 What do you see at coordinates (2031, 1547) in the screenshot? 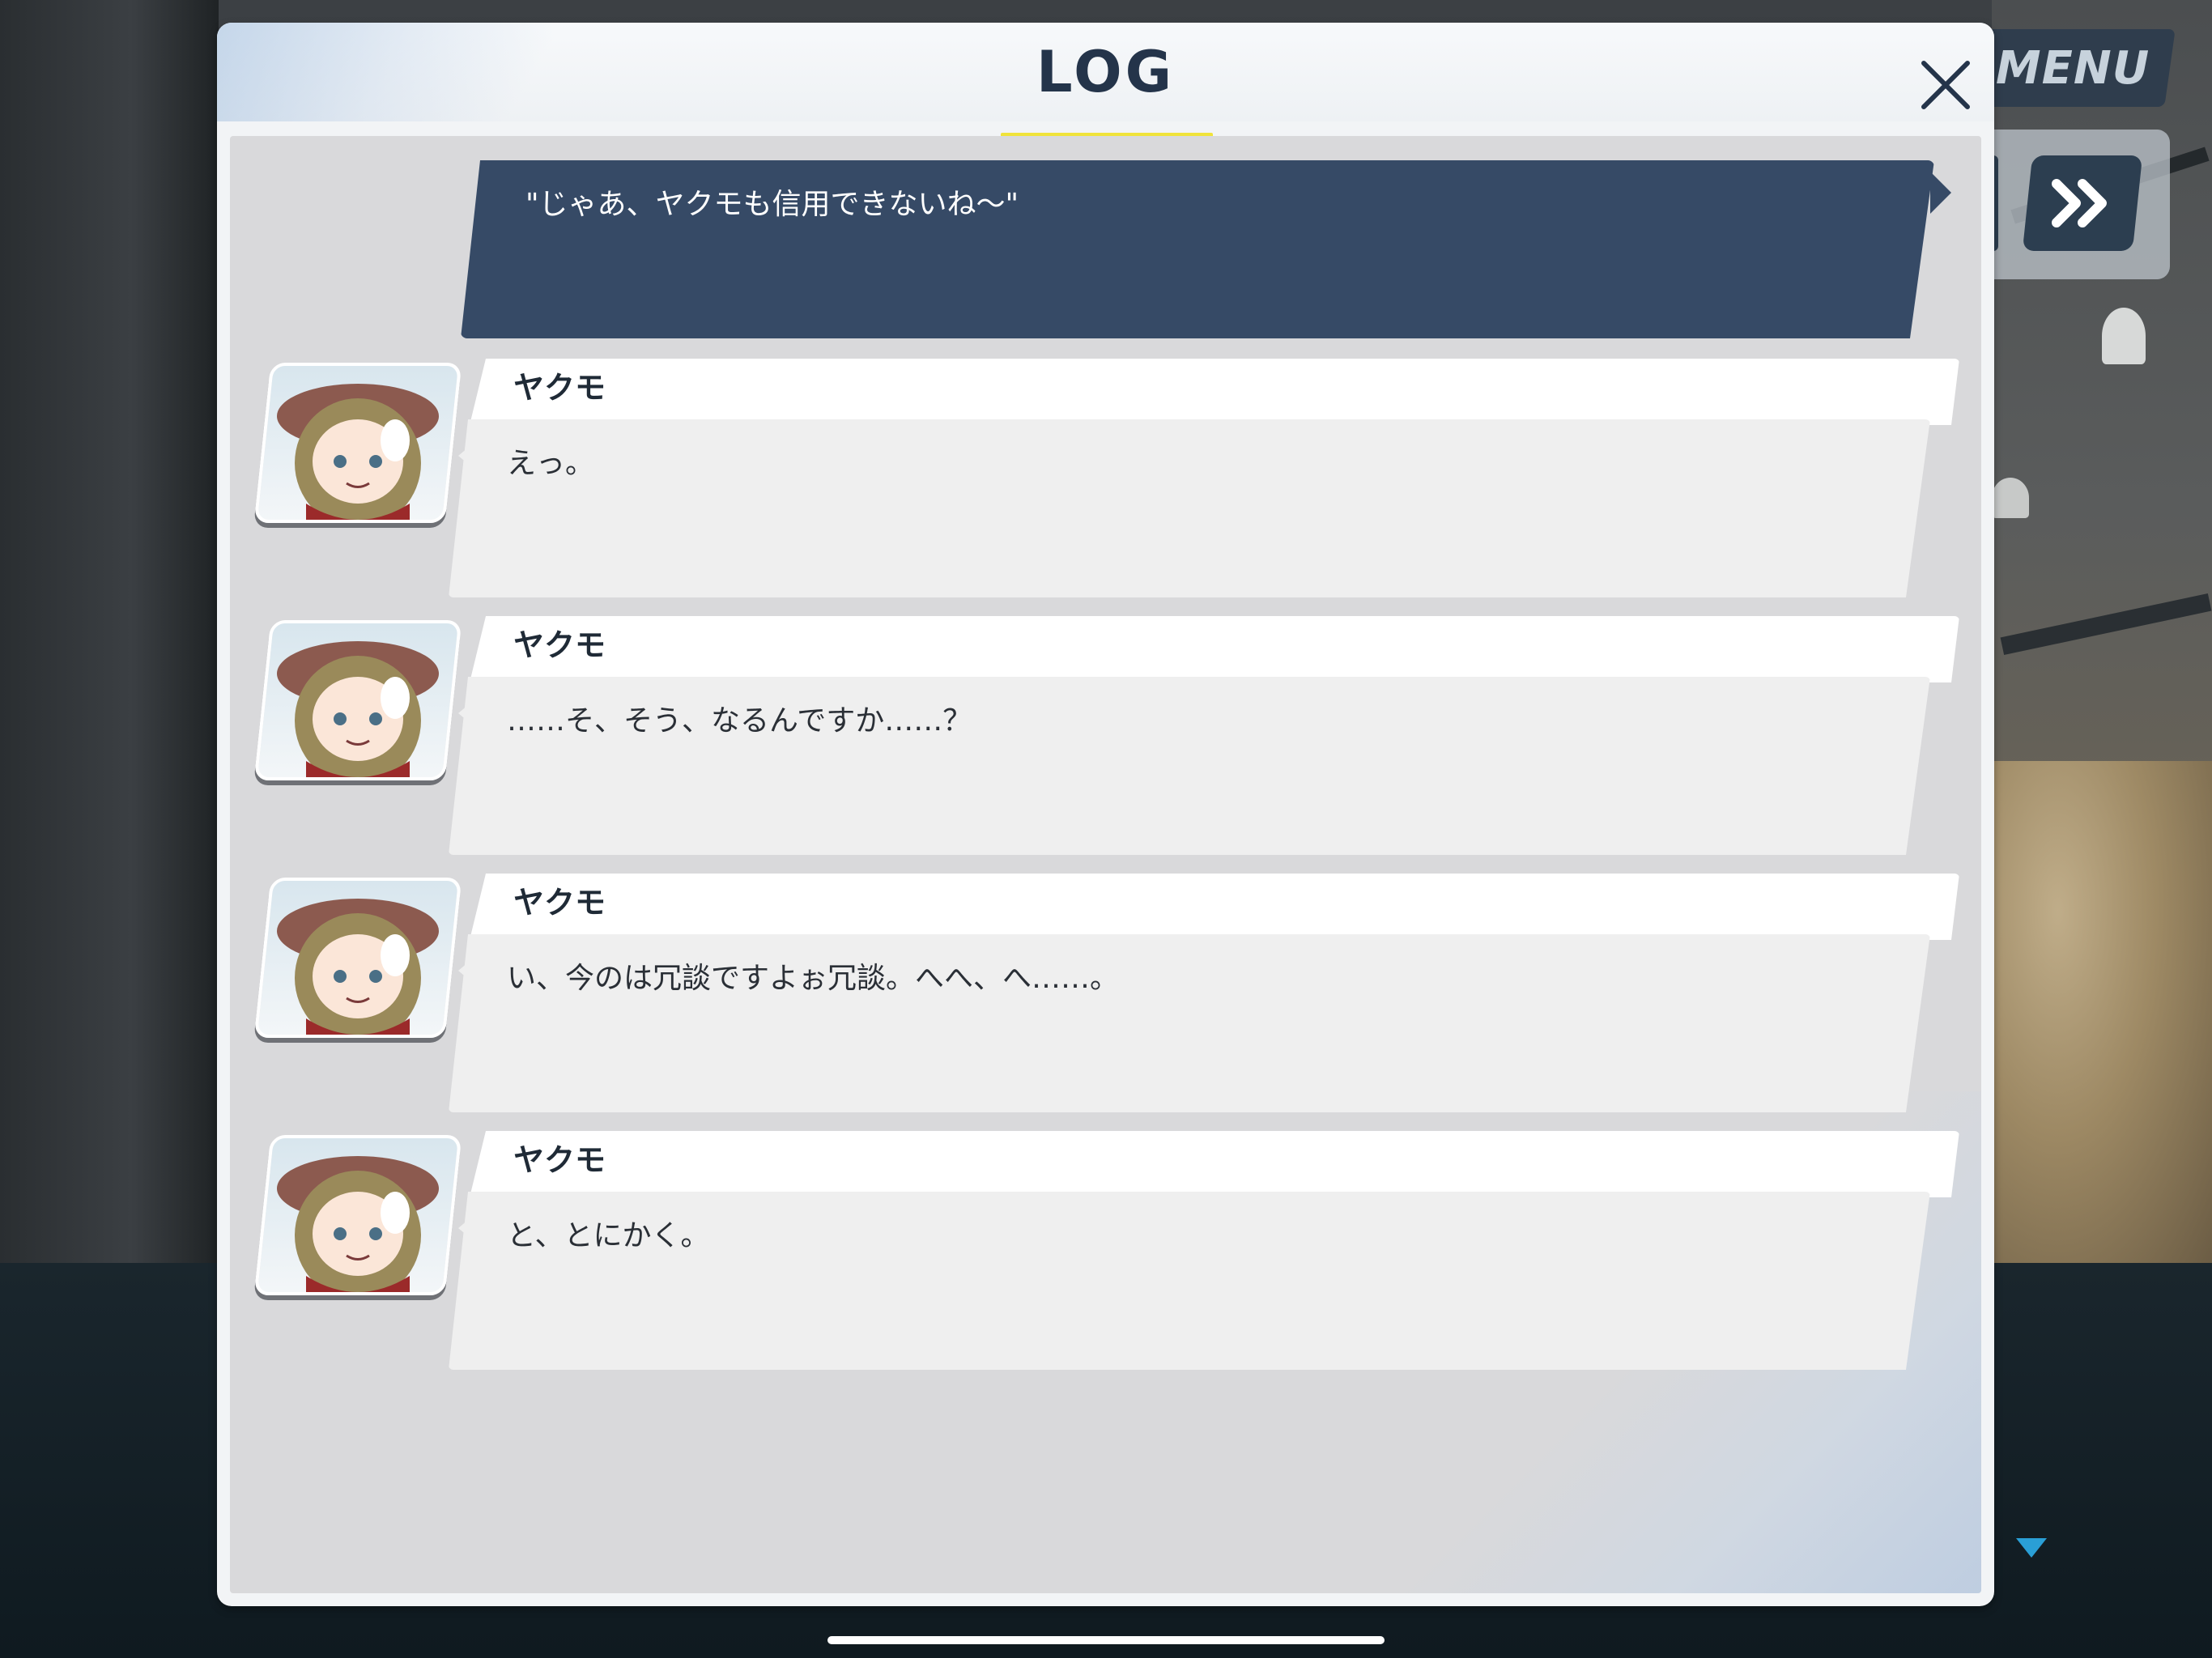
I see `triangle-down-icon` at bounding box center [2031, 1547].